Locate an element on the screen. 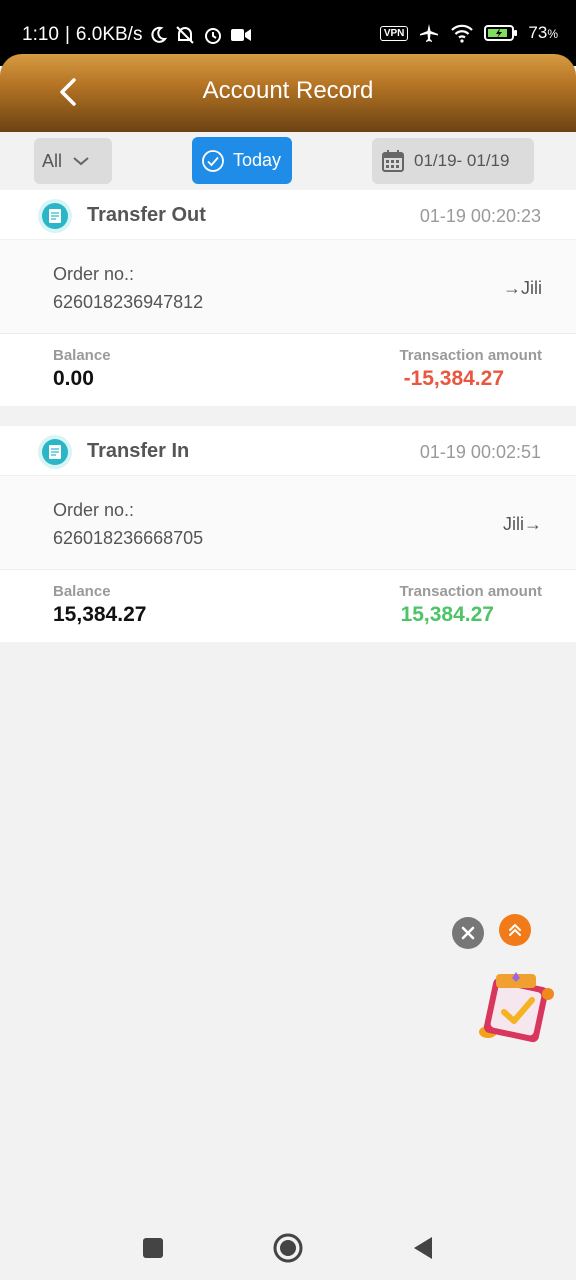  record-header: Transfer In 01-19 00:02:51 is located at coordinates (288, 451).